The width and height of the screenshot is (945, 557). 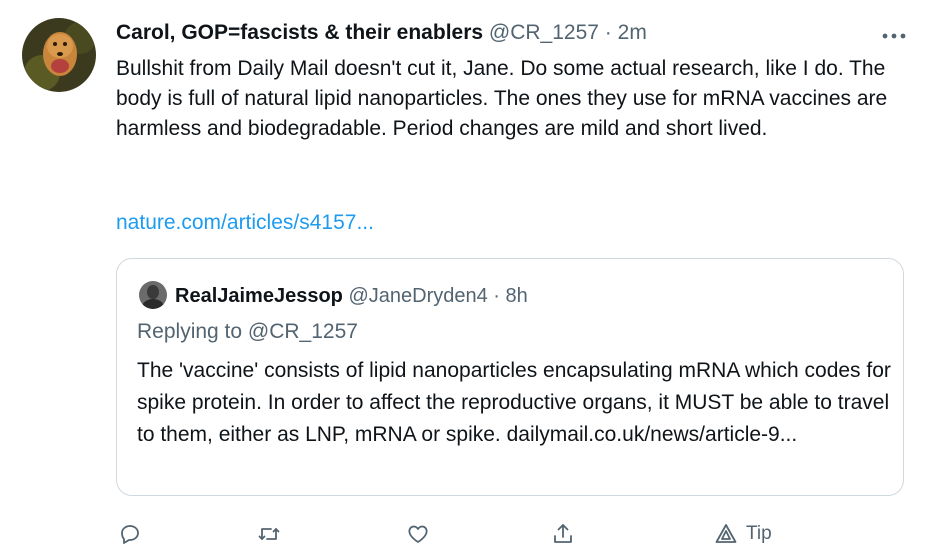 I want to click on tweet-actions: Tip, so click(x=472, y=534).